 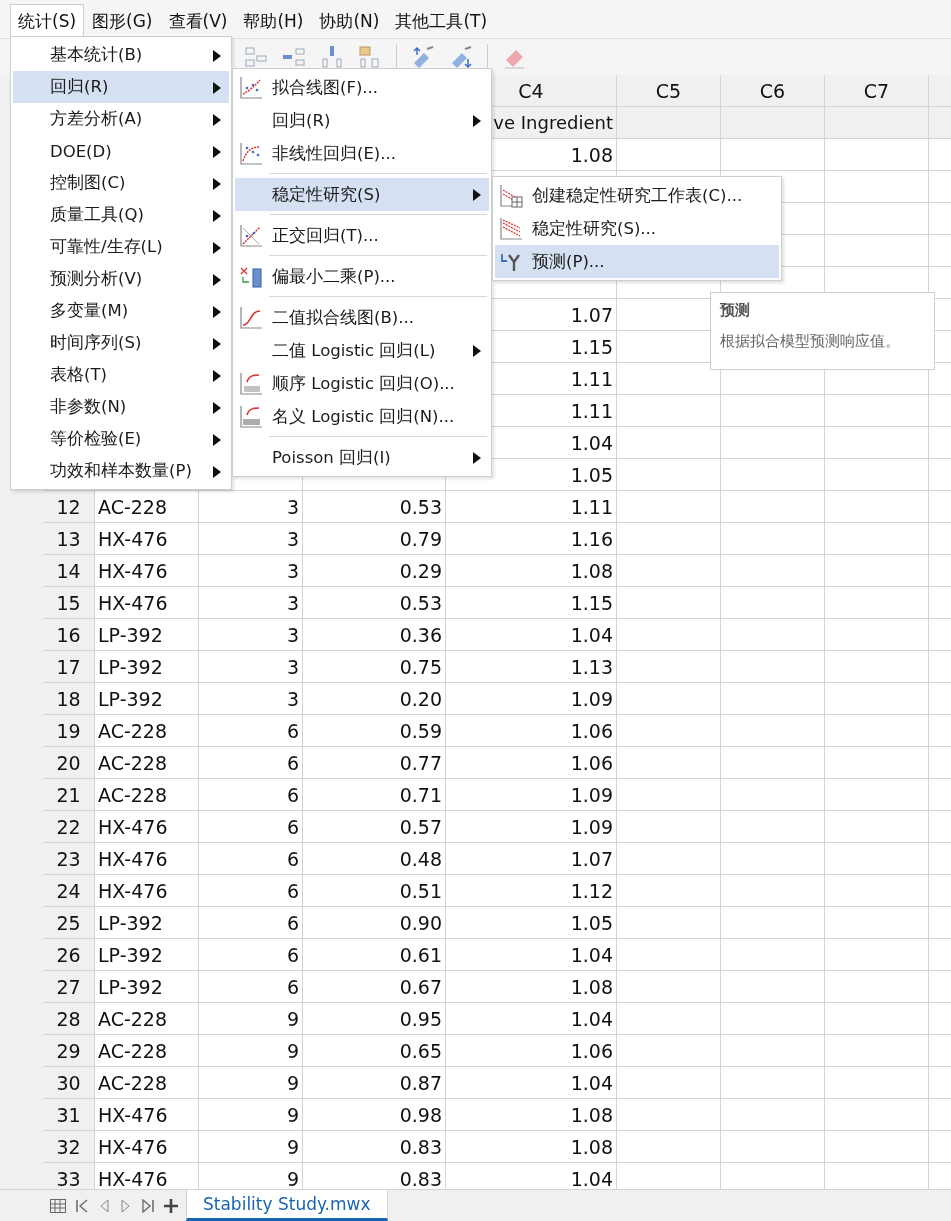 I want to click on table-cell: 0.95, so click(x=374, y=1019).